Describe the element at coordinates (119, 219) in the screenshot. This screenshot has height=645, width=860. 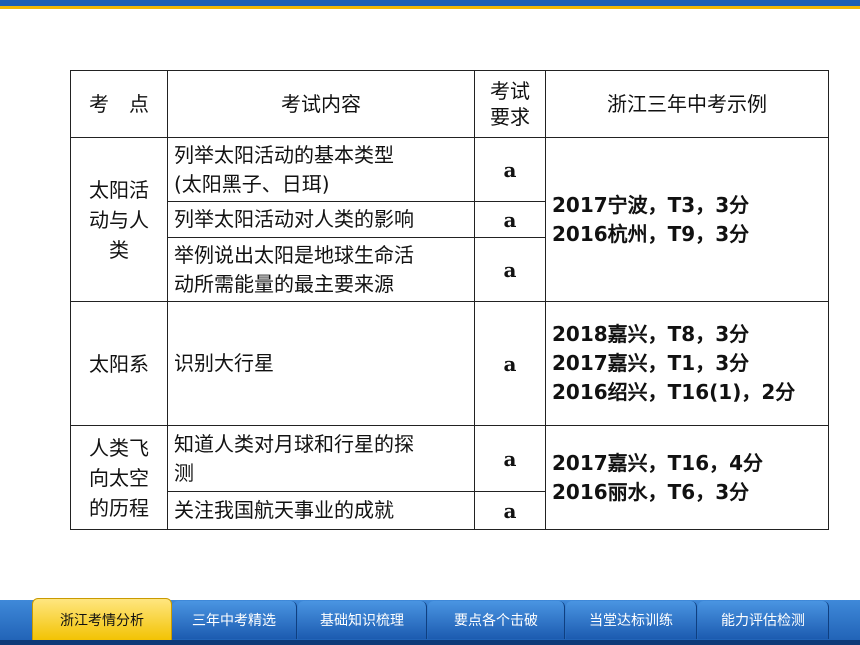
I see `topic-cell: 太阳活 动与人 类` at that location.